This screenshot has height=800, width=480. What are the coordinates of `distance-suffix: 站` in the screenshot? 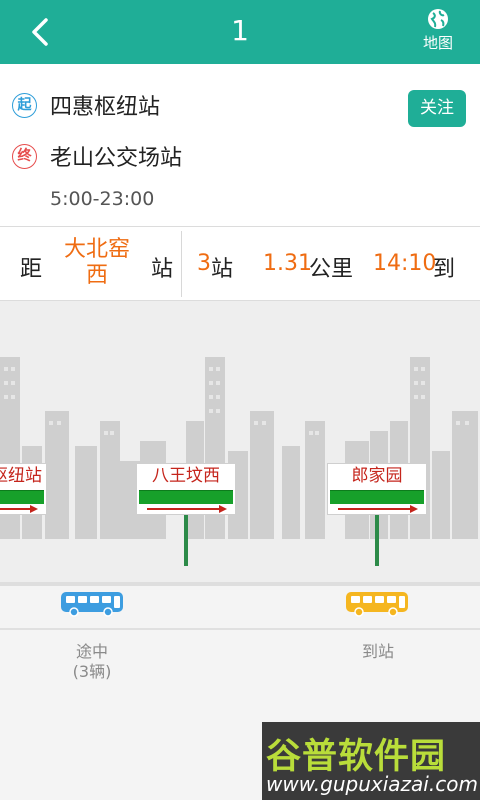 It's located at (162, 269).